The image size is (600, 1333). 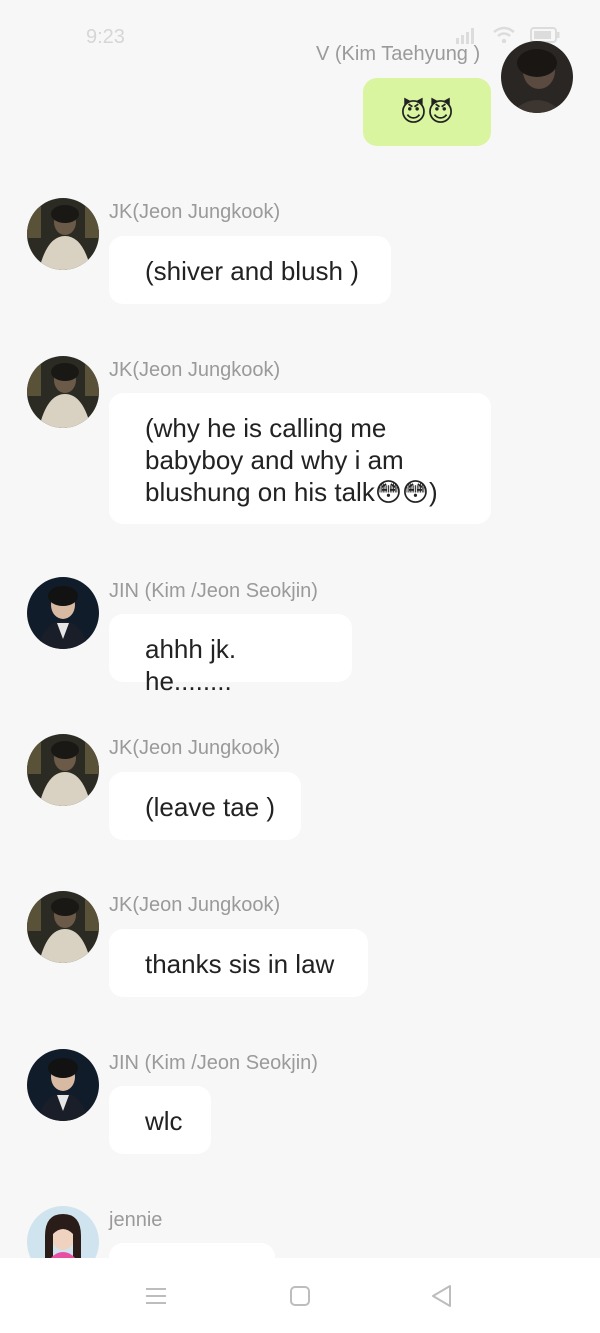 I want to click on home-square-icon, so click(x=300, y=1296).